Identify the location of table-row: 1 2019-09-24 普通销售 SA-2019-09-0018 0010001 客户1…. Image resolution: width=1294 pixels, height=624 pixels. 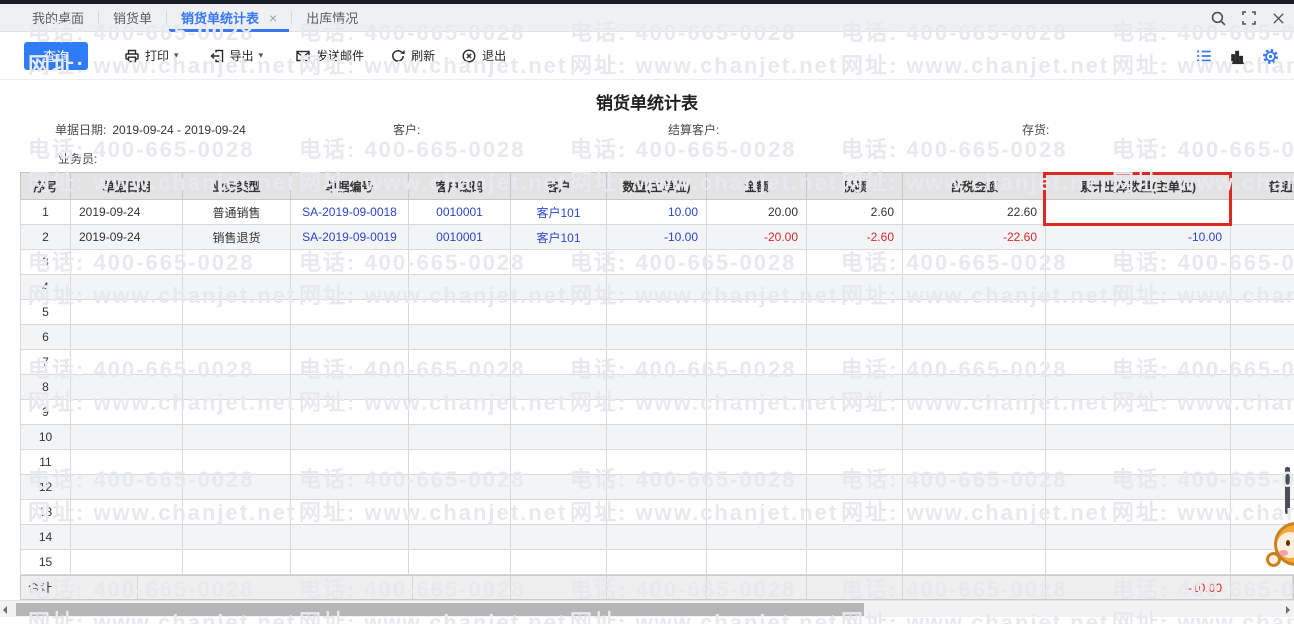
(657, 212).